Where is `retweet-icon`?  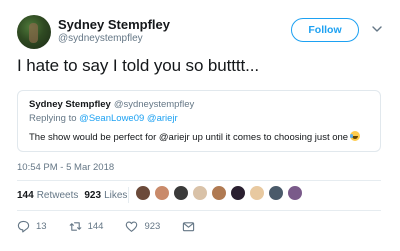 retweet-icon is located at coordinates (75, 226).